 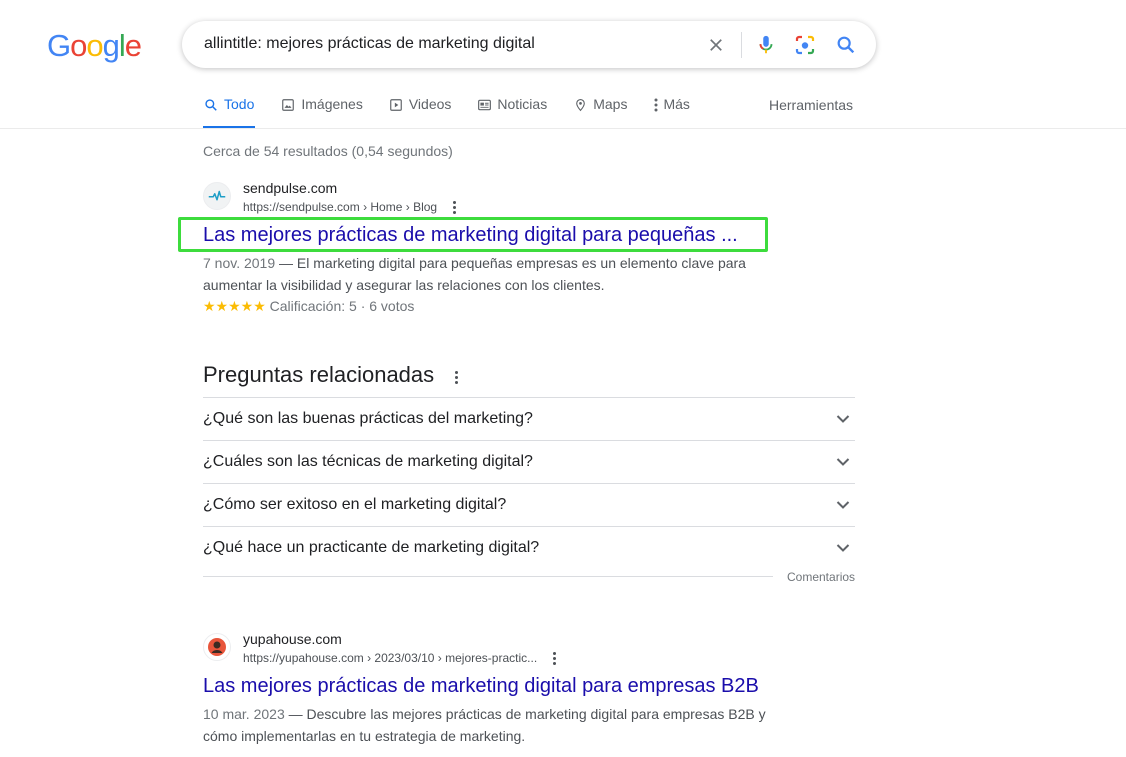 I want to click on tab-videos: Videos, so click(x=420, y=112).